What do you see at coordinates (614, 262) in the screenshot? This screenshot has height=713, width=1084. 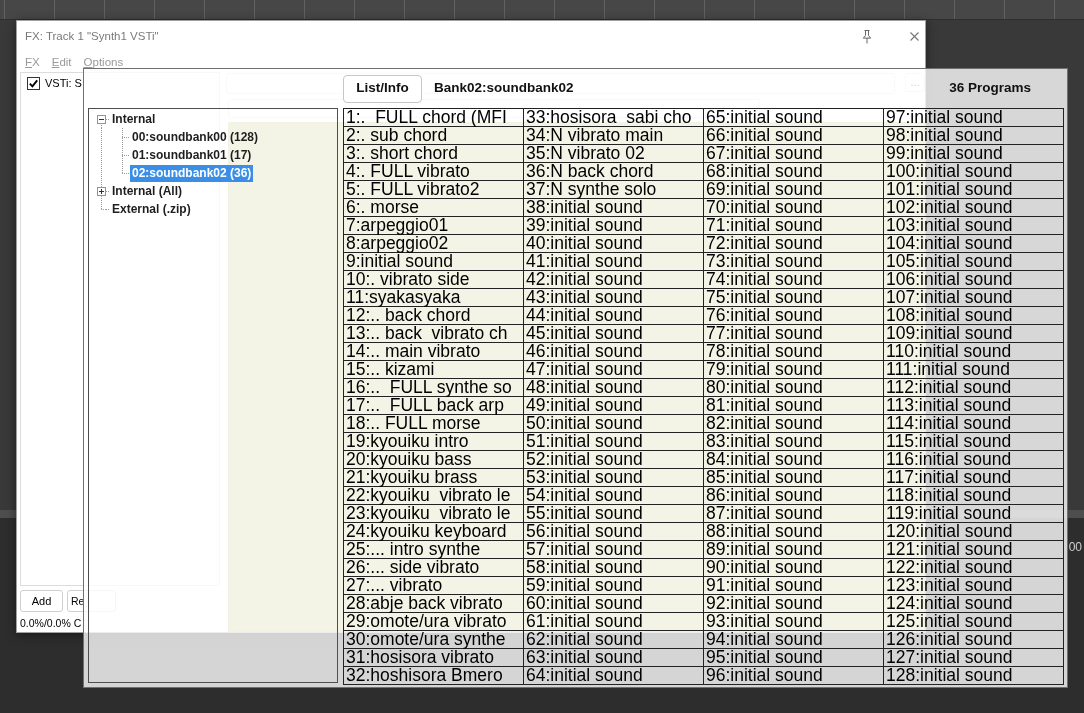 I see `program-list-item: 41:initial sound` at bounding box center [614, 262].